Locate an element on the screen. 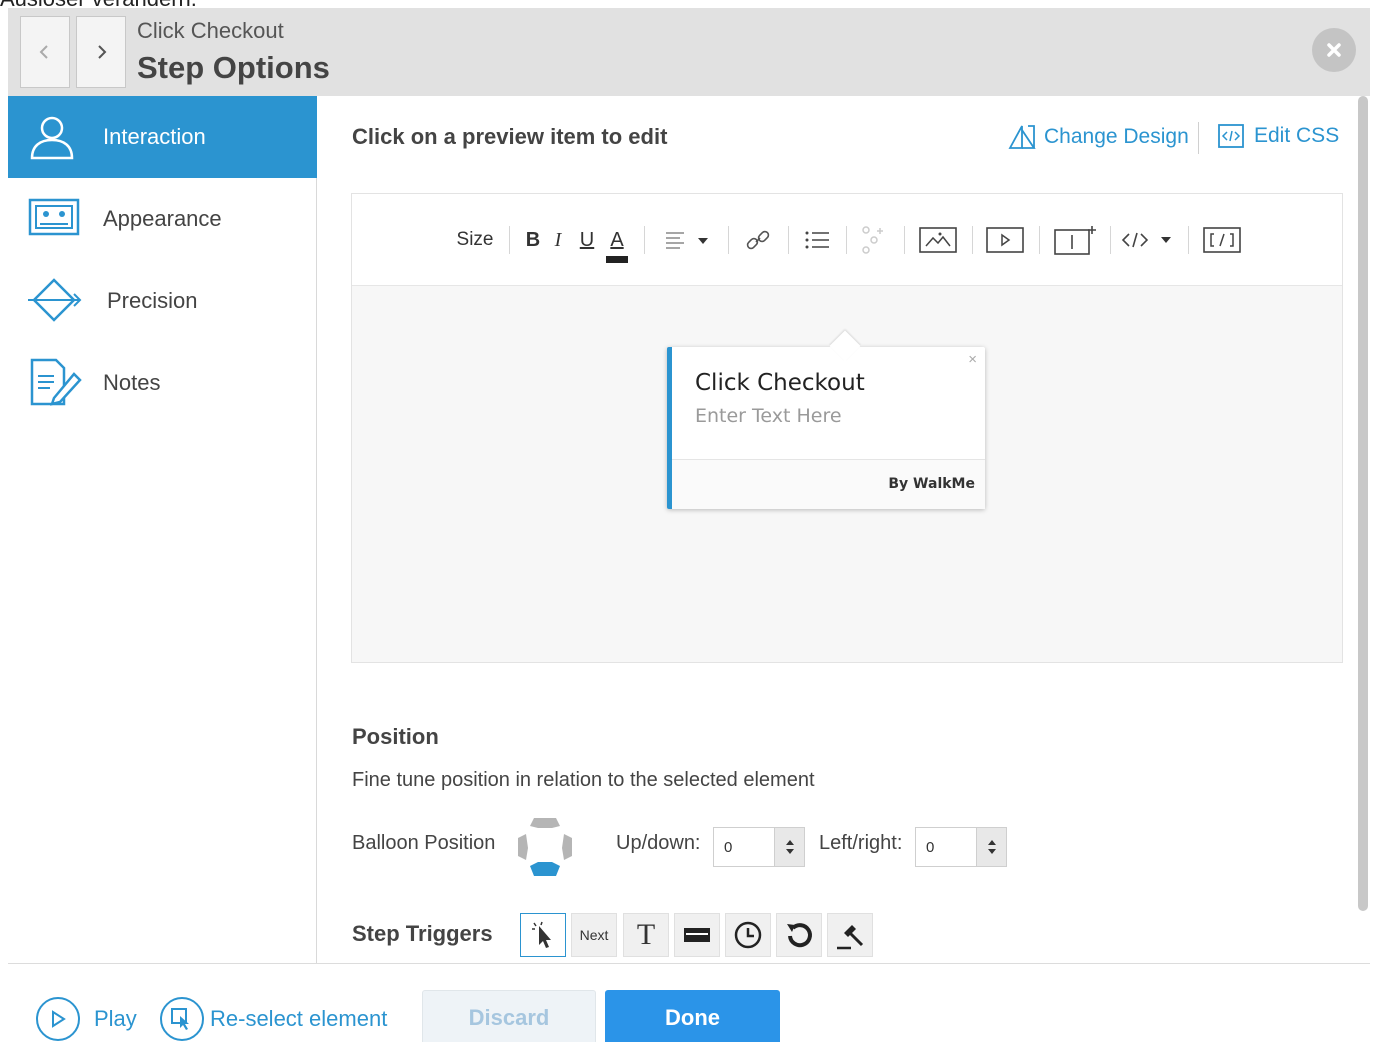 This screenshot has height=1042, width=1375. bullet-list-icon is located at coordinates (817, 240).